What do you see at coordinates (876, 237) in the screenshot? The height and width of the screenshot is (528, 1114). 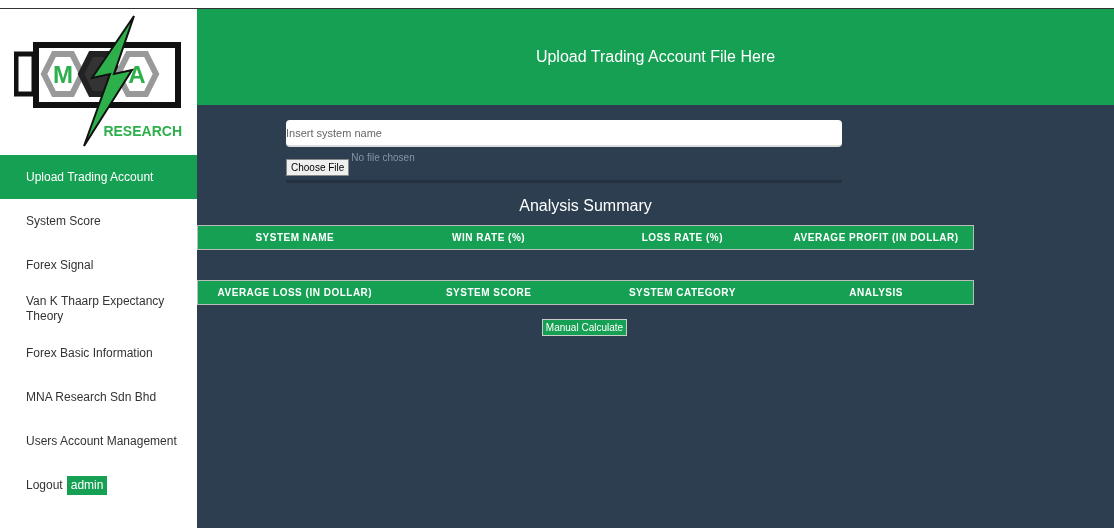 I see `column-header: AVERAGE PROFIT (IN DOLLAR)` at bounding box center [876, 237].